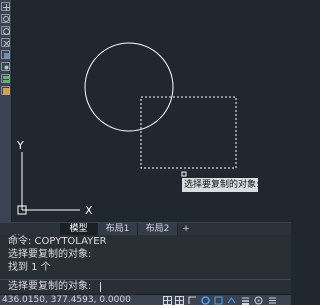 The width and height of the screenshot is (320, 305). What do you see at coordinates (118, 229) in the screenshot?
I see `tab-layout1: 布局1` at bounding box center [118, 229].